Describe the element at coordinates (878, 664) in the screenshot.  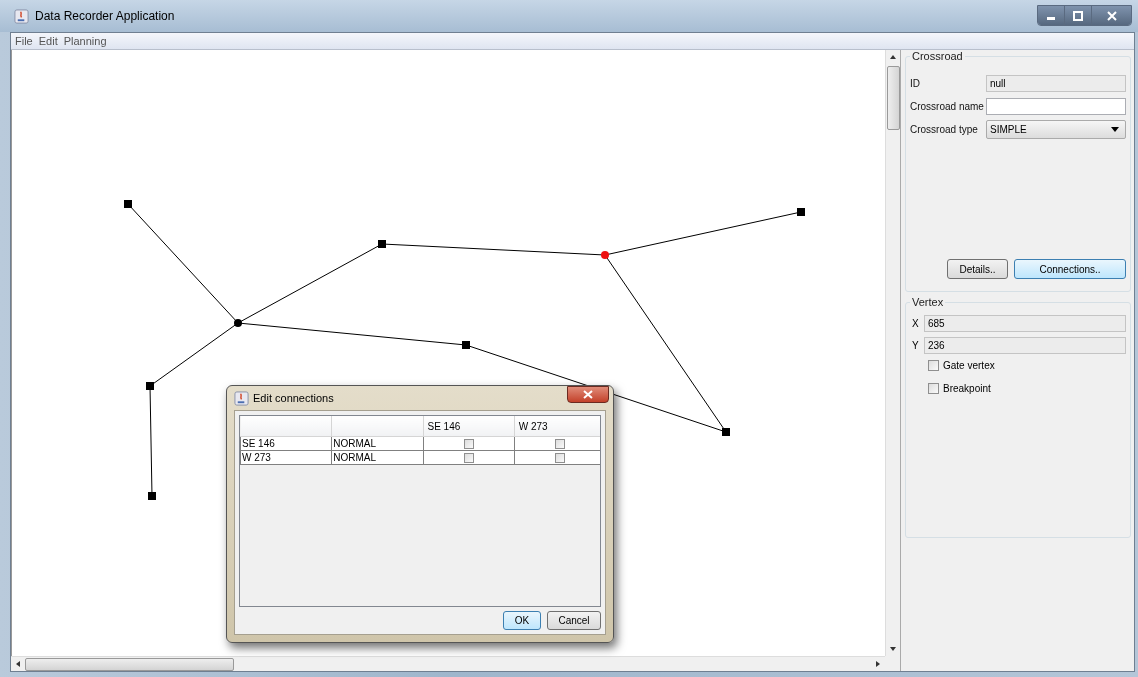
I see `scroll-right-icon` at that location.